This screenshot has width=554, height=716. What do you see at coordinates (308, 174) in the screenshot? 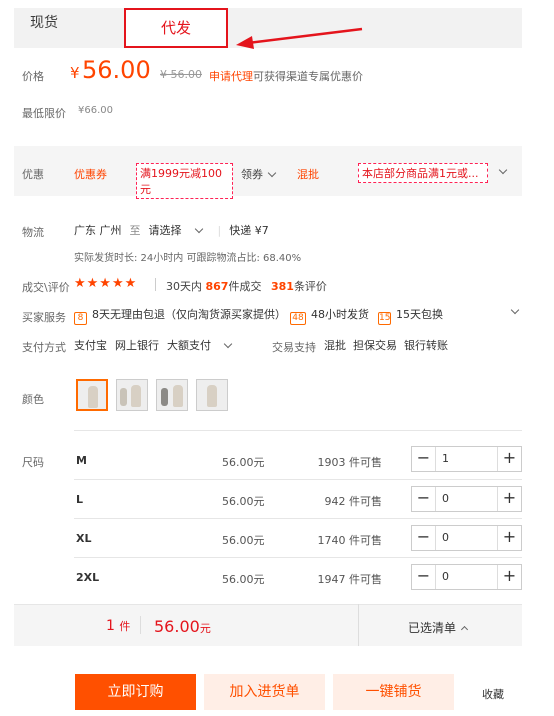
I see `mix-batch-title: 混批` at bounding box center [308, 174].